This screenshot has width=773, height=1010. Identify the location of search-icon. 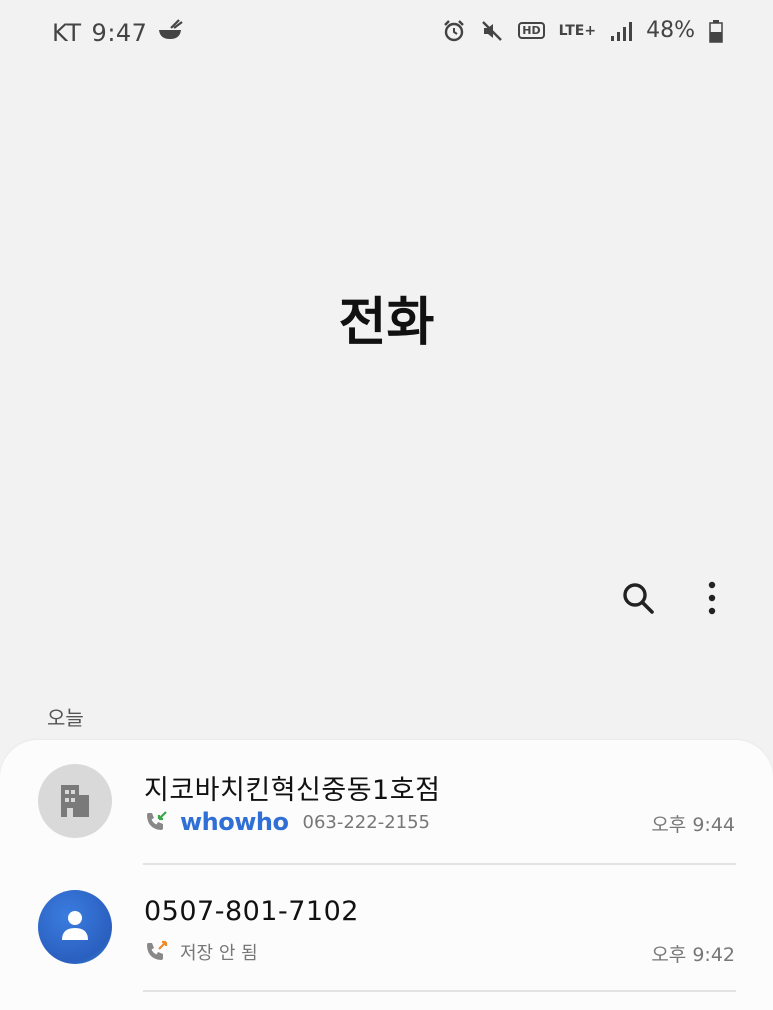
(638, 600).